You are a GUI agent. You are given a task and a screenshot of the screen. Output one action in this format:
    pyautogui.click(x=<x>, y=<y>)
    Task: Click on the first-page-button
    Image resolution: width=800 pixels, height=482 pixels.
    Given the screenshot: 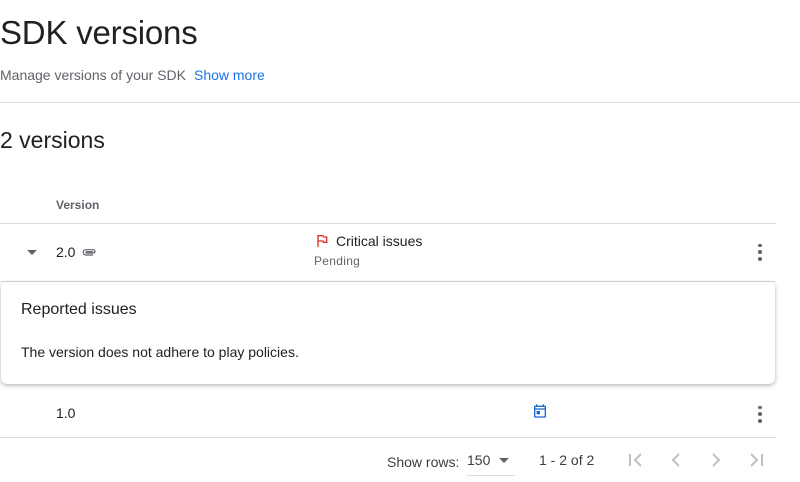 What is the action you would take?
    pyautogui.click(x=636, y=460)
    